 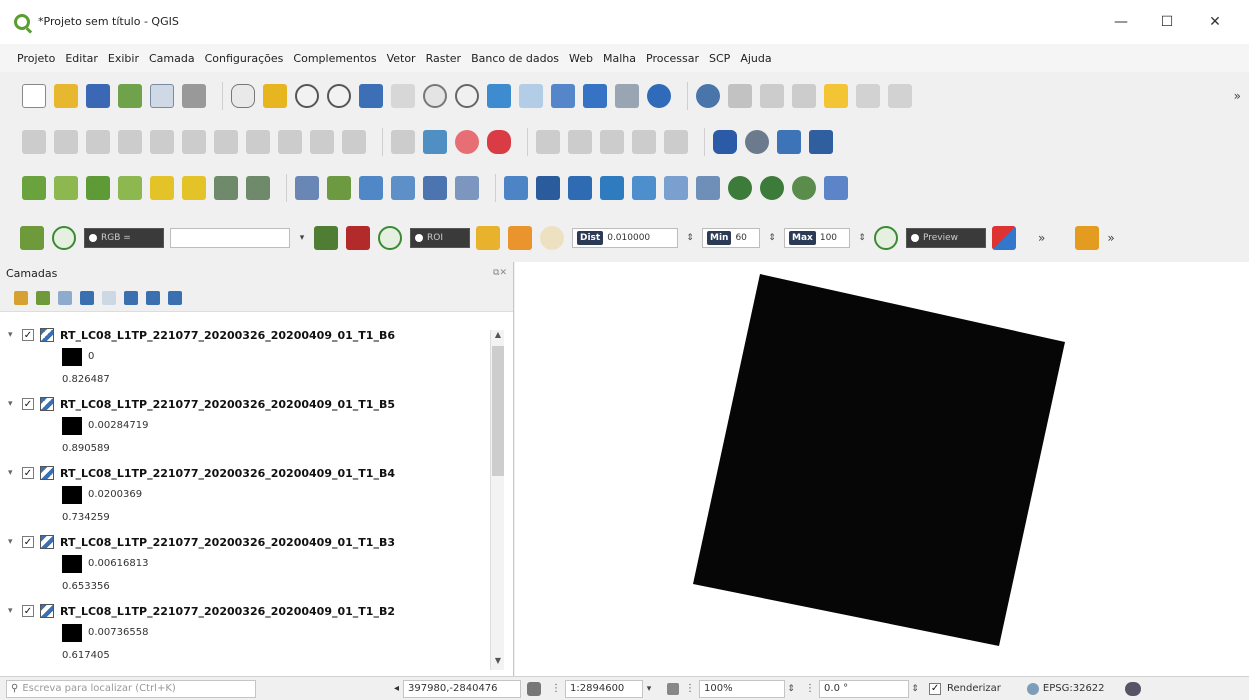 I want to click on collapse-all-icon, so click(x=153, y=297).